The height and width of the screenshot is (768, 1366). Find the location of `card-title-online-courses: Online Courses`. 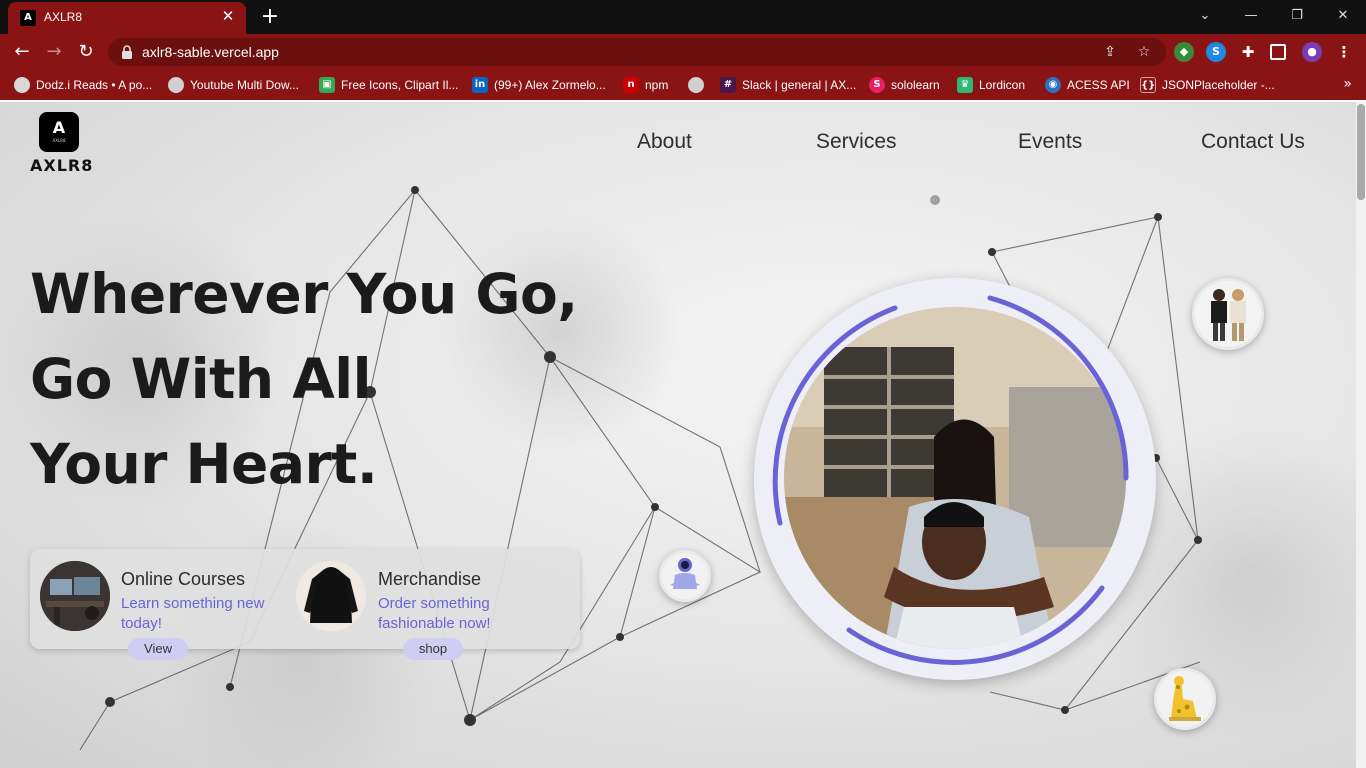

card-title-online-courses: Online Courses is located at coordinates (183, 579).